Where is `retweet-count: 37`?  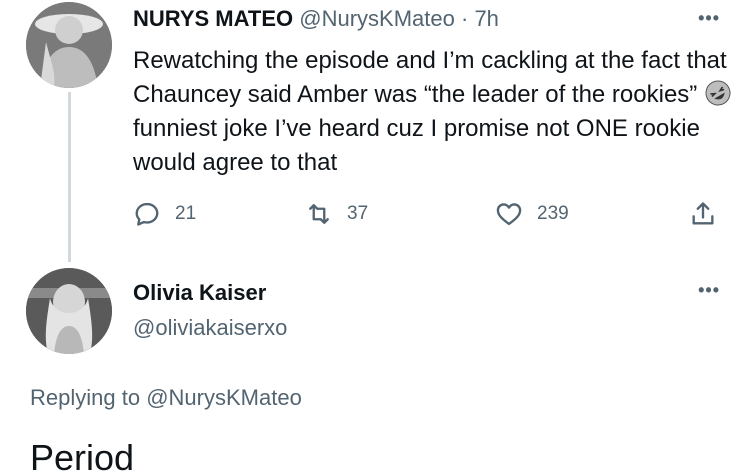 retweet-count: 37 is located at coordinates (358, 213).